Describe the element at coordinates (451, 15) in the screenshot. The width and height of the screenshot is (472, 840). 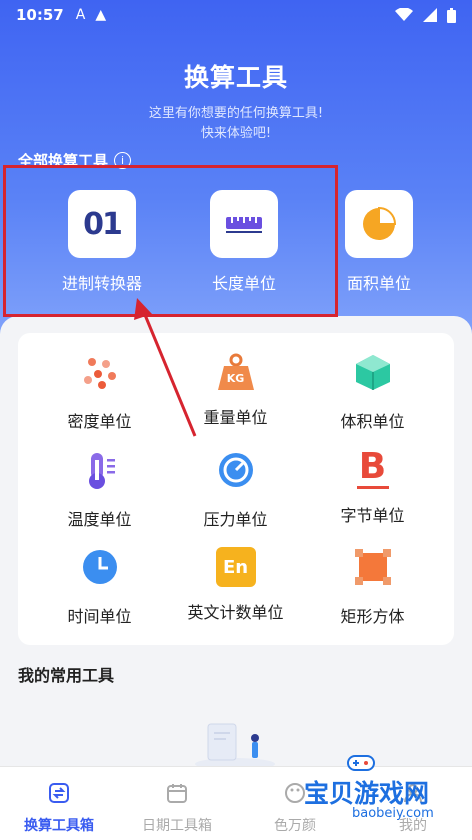
I see `battery-icon` at that location.